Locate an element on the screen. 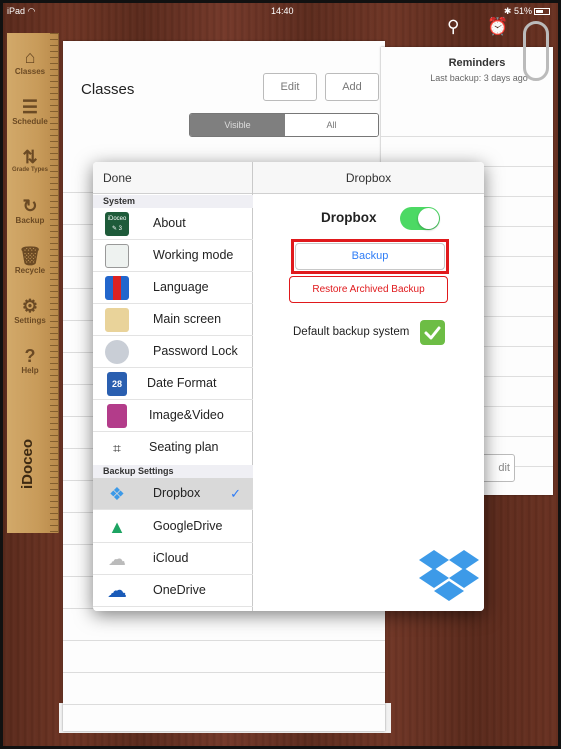 This screenshot has width=561, height=749. sidebar-item-help: ? Help is located at coordinates (30, 360).